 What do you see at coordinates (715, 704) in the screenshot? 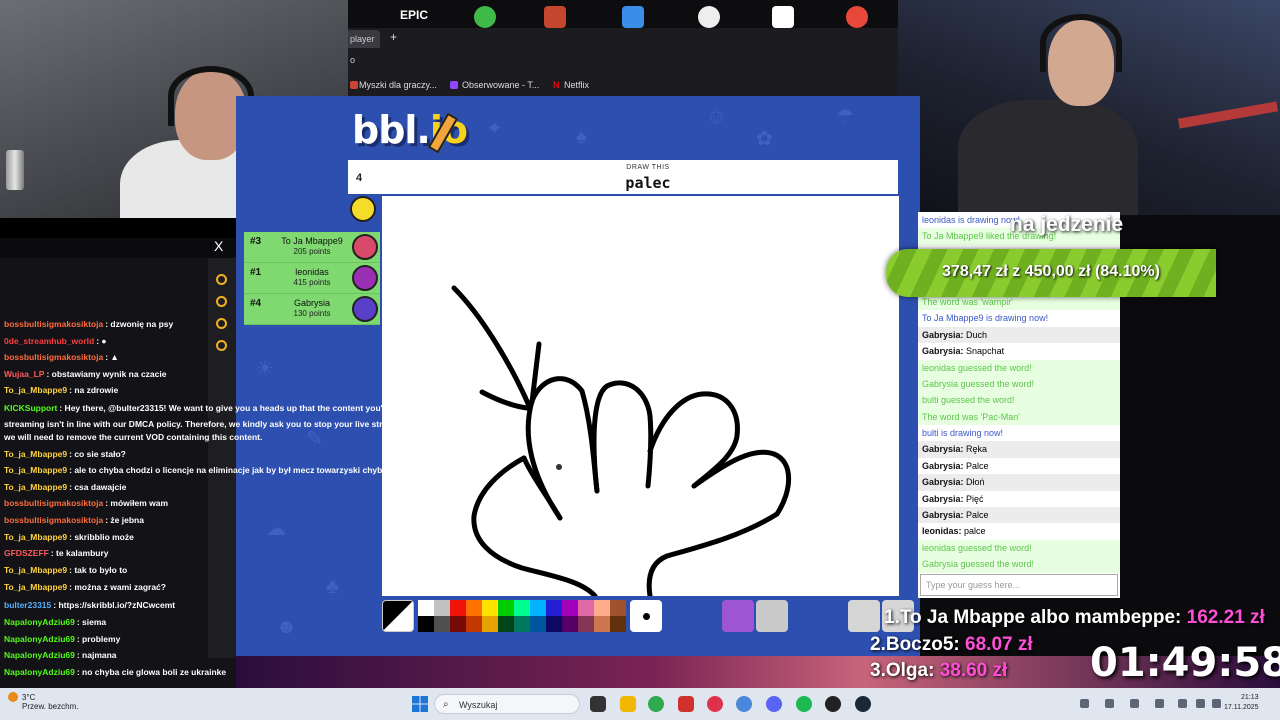
I see `opera-icon` at bounding box center [715, 704].